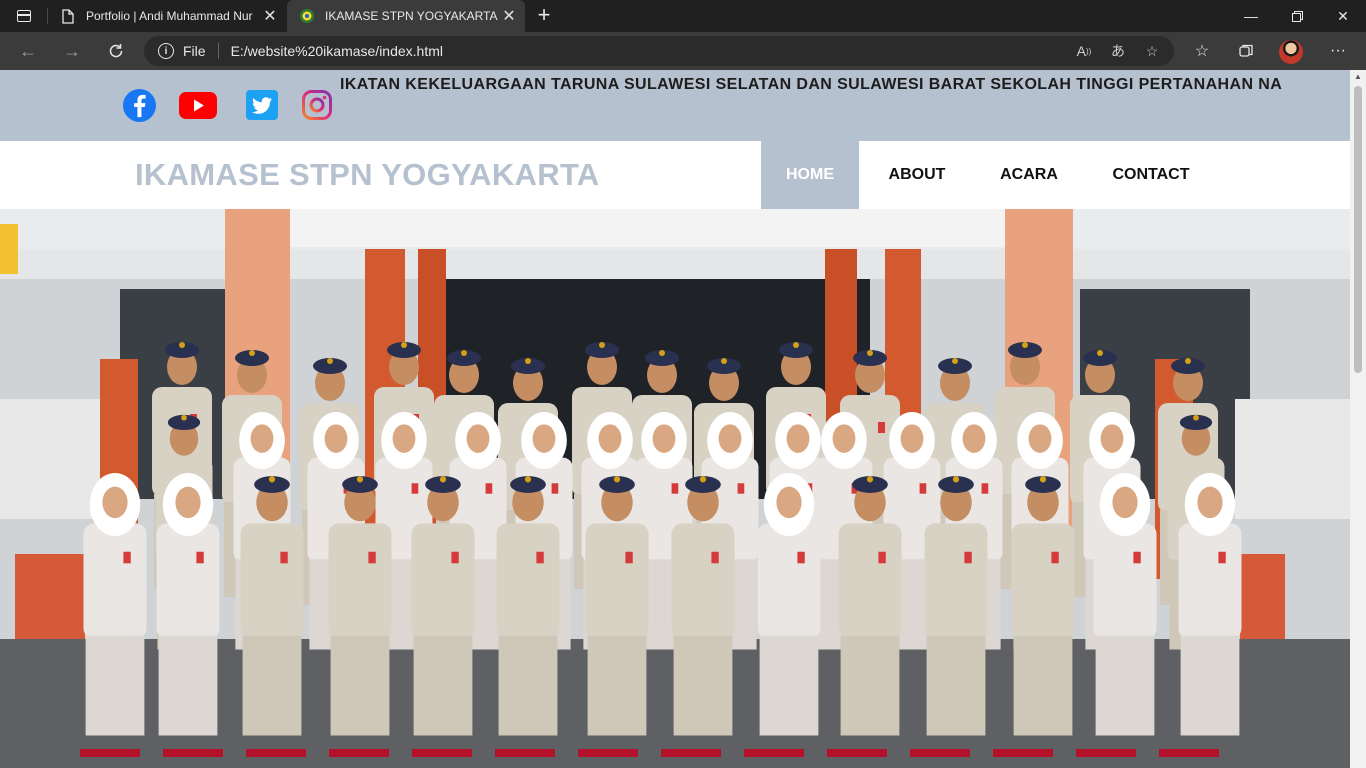 This screenshot has width=1366, height=768. I want to click on tab-ikamase: IKAMASE STPN YOGYAKARTA ✕, so click(406, 16).